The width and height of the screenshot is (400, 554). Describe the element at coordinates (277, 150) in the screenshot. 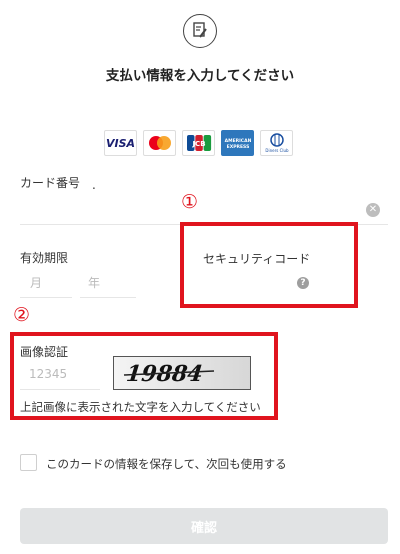

I see `svg-text: Diners Club` at that location.